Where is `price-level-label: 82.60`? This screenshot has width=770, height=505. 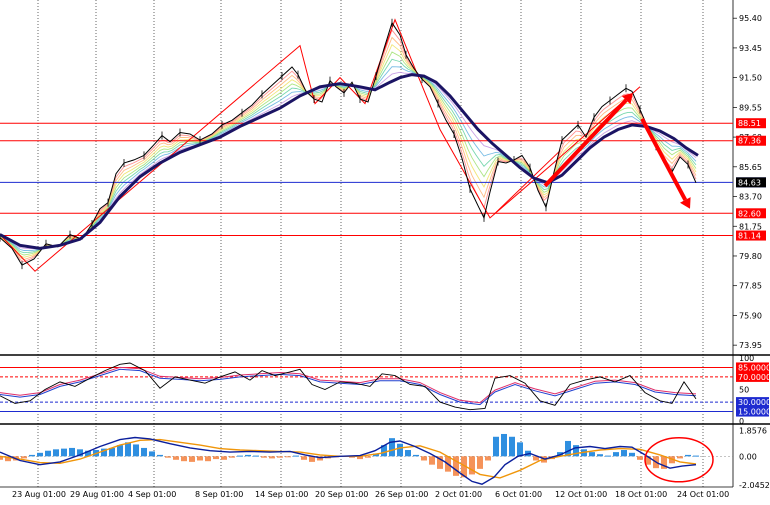
price-level-label: 82.60 is located at coordinates (749, 213).